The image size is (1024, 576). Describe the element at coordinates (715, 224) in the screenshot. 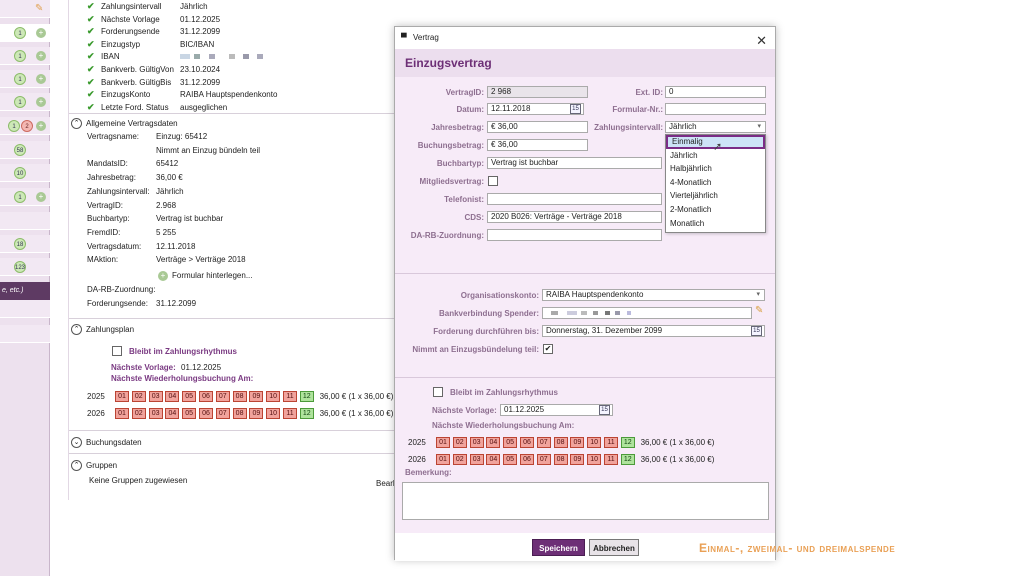

I see `dropdown-option: Monatlich` at that location.